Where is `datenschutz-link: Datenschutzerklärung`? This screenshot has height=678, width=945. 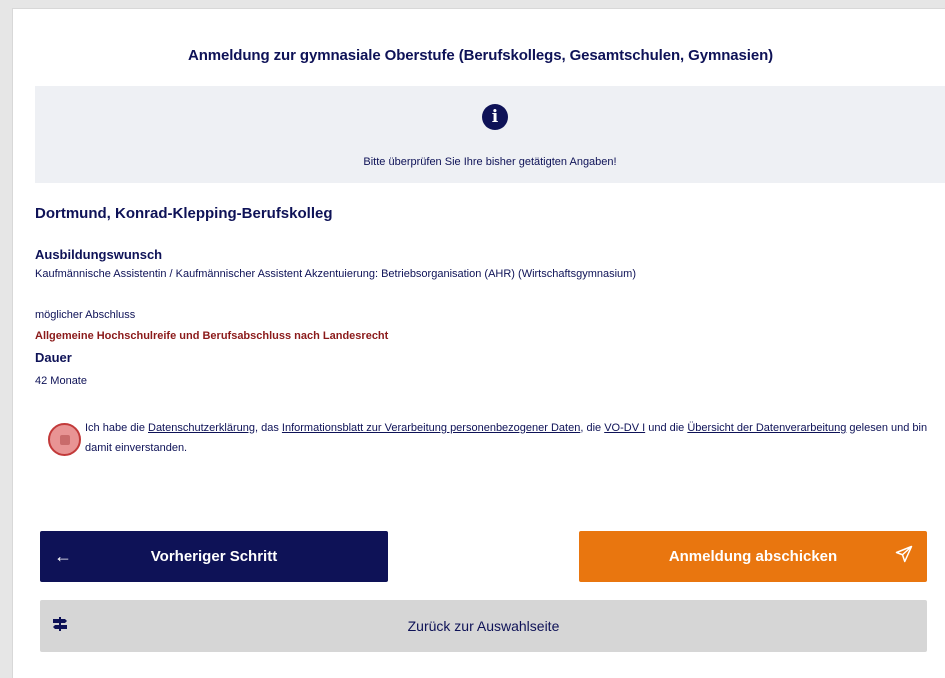 datenschutz-link: Datenschutzerklärung is located at coordinates (201, 428).